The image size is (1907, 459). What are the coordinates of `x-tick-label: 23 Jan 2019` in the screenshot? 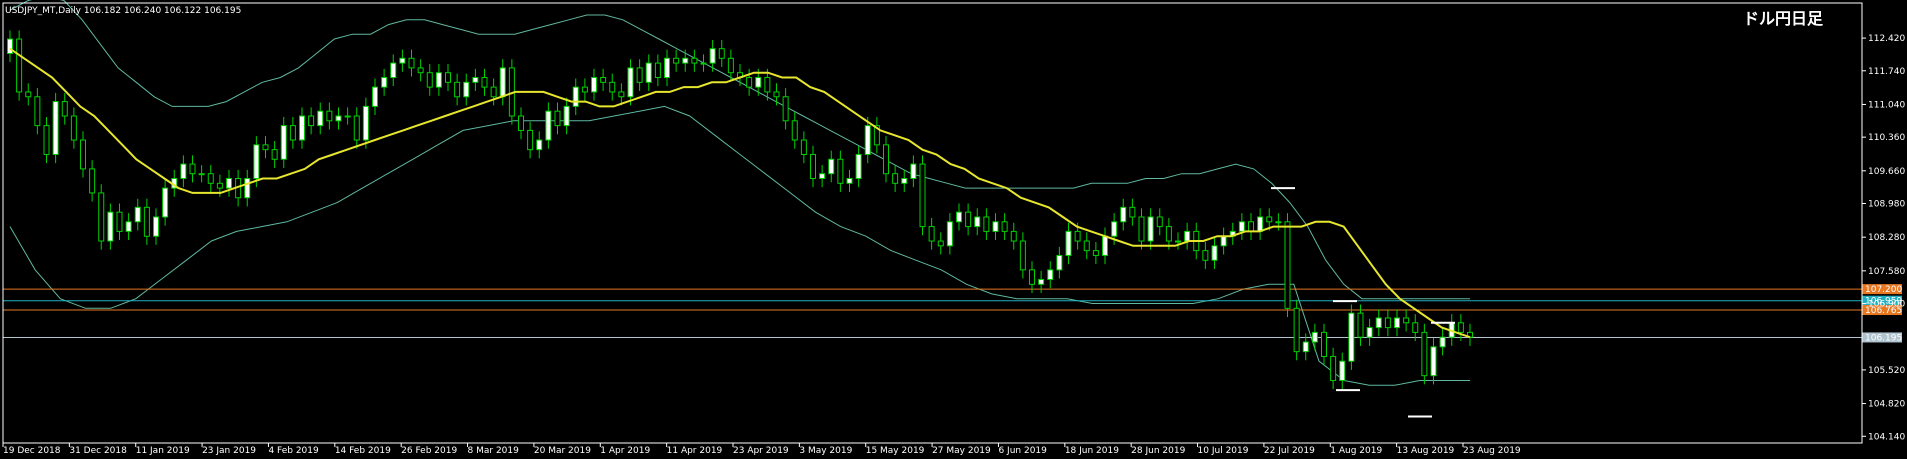 It's located at (229, 450).